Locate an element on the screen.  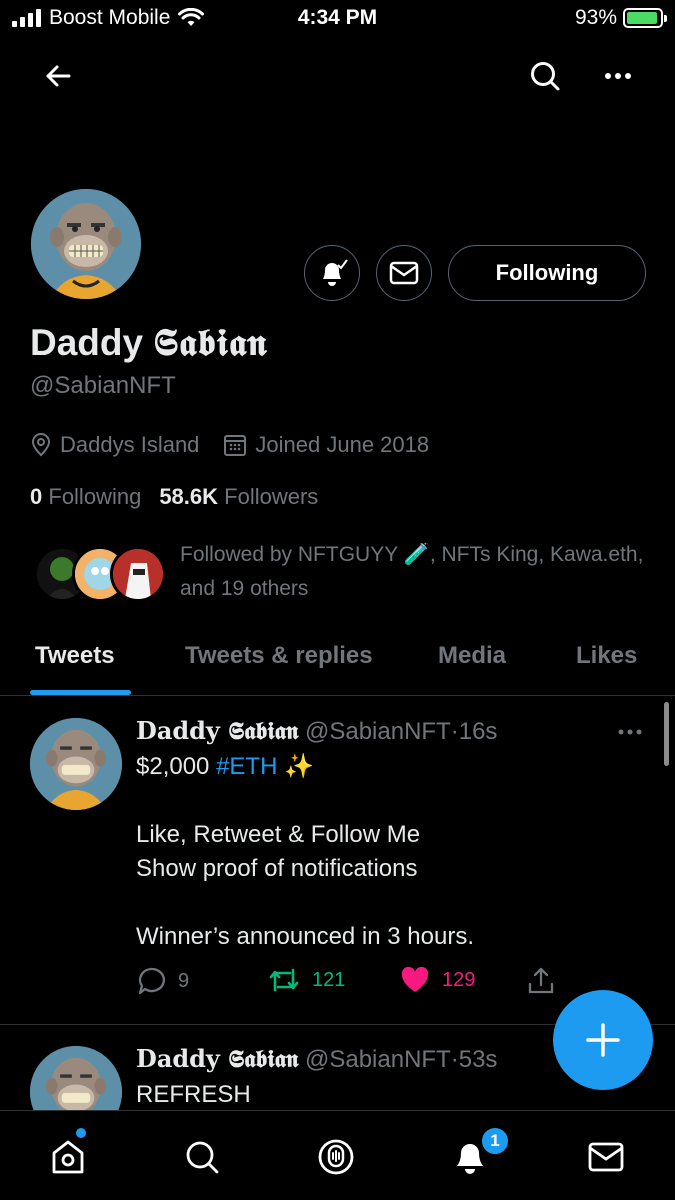
tweet-more-button is located at coordinates (630, 732).